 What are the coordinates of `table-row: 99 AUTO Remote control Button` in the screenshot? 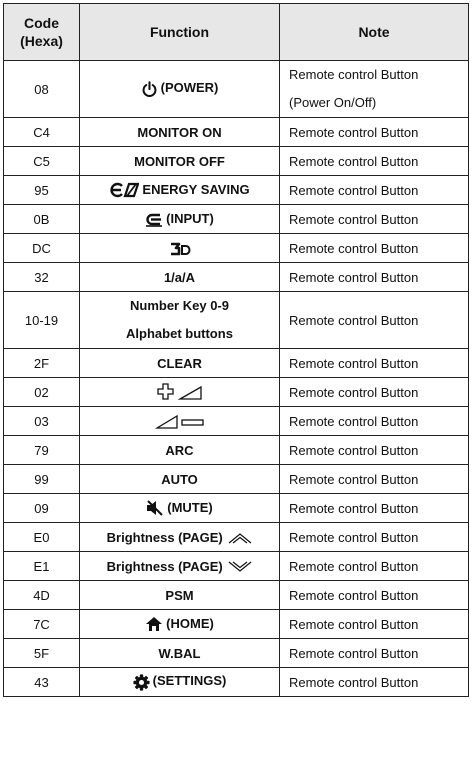 It's located at (236, 479).